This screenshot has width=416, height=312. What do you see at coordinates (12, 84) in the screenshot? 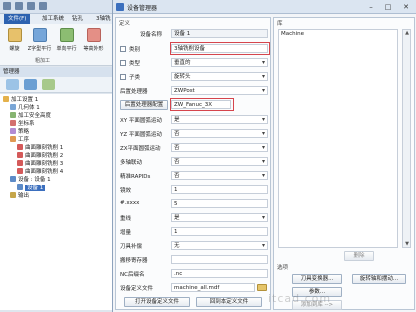
I see `manager-view-icon` at bounding box center [12, 84].